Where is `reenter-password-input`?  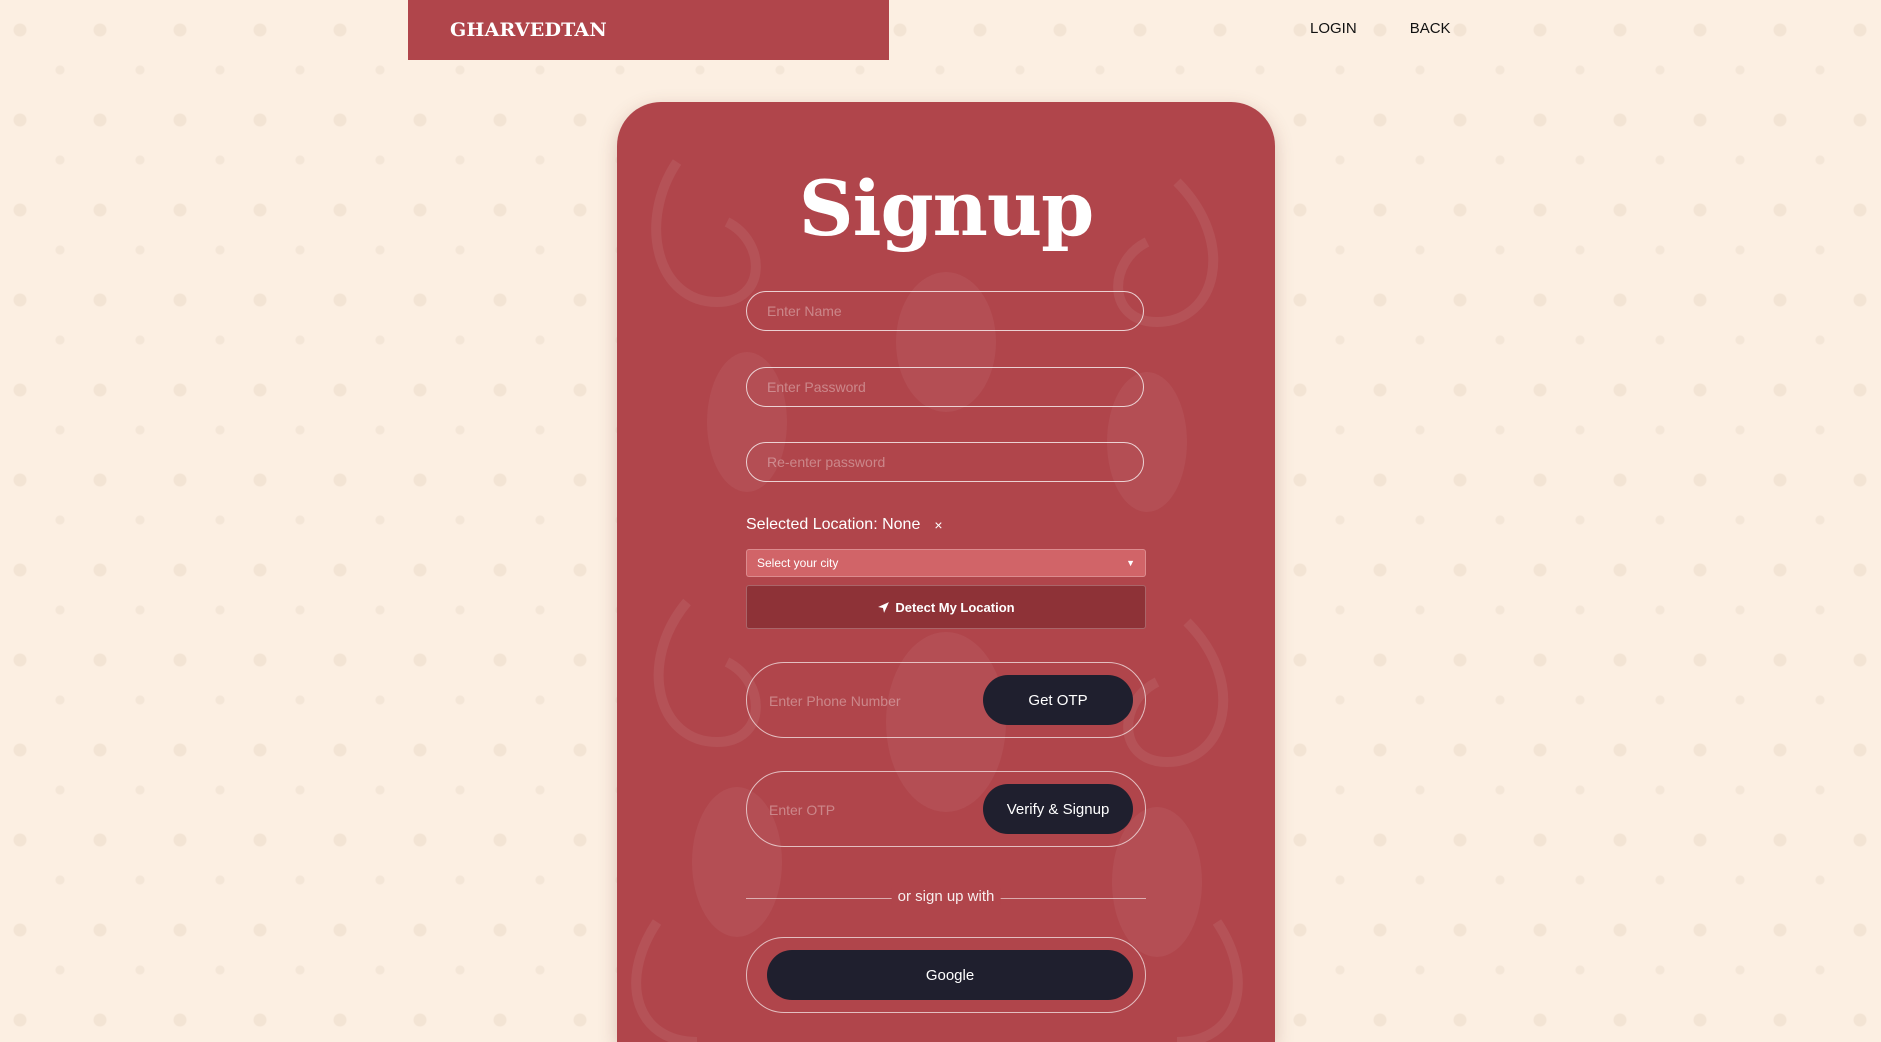
reenter-password-input is located at coordinates (945, 462).